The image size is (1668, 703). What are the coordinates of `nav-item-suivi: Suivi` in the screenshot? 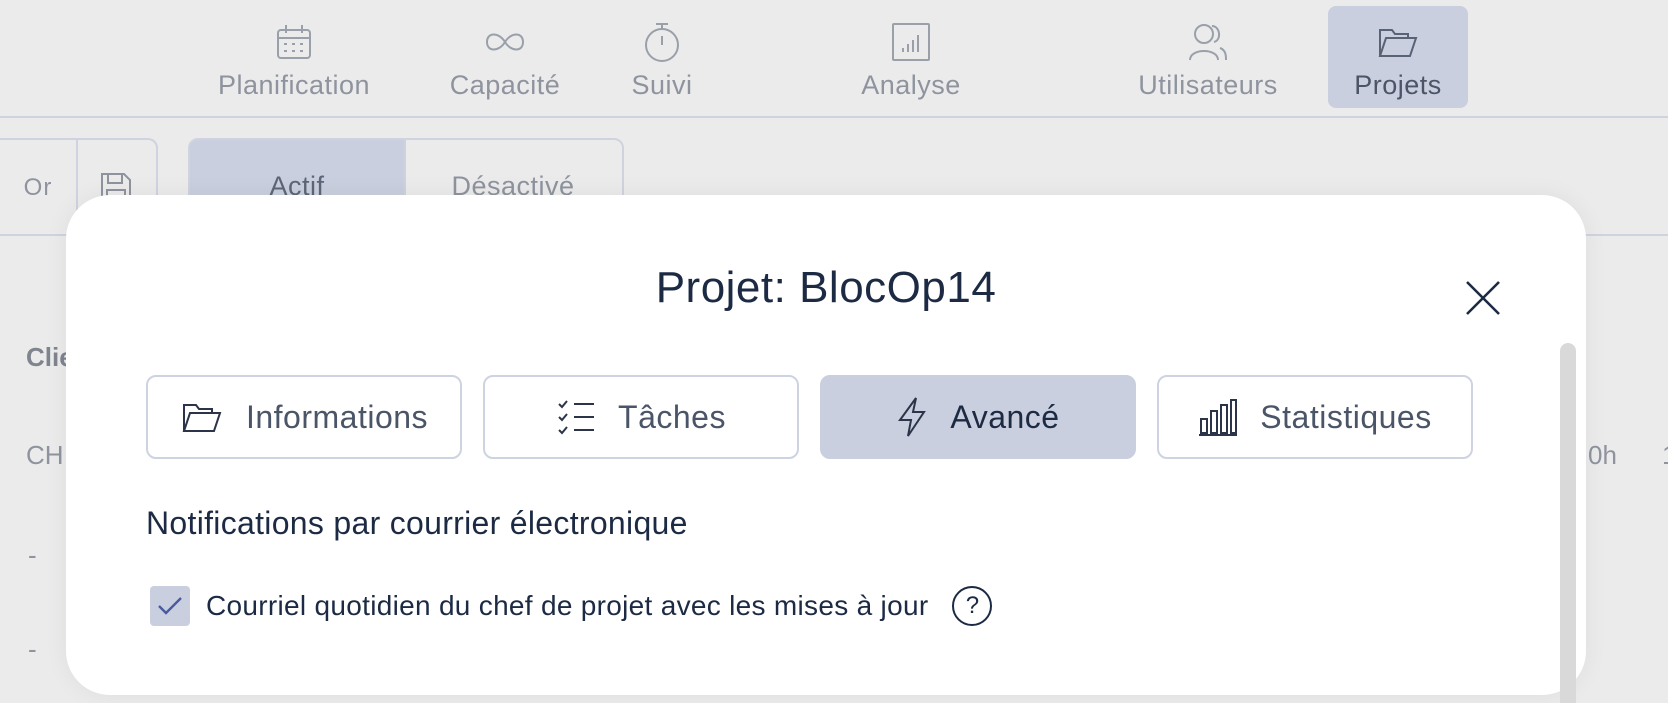 It's located at (662, 57).